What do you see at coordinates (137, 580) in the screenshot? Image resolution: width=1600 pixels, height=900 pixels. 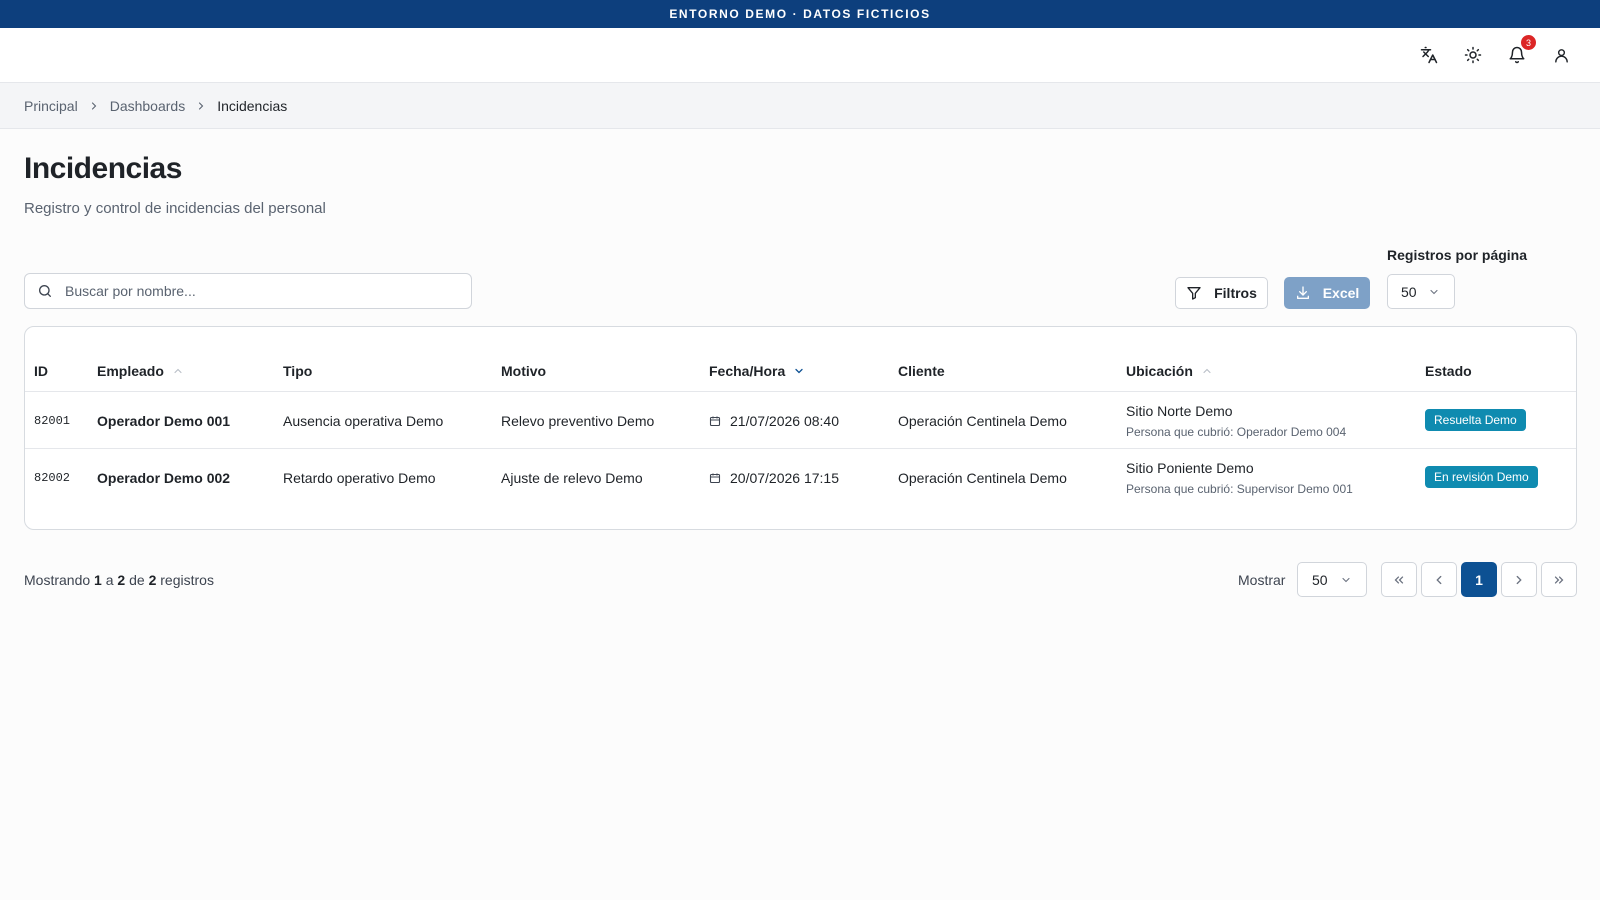 I see `summary-de: de` at bounding box center [137, 580].